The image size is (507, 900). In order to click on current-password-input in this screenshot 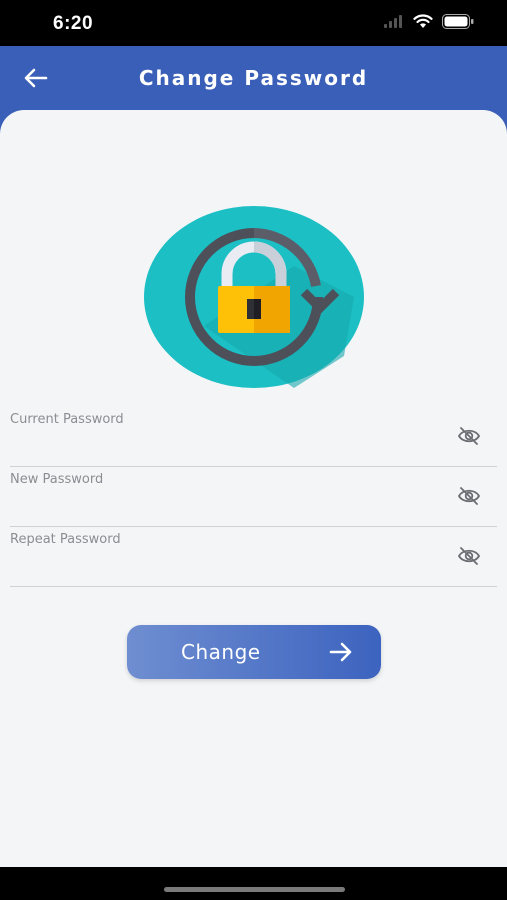, I will do `click(227, 447)`.